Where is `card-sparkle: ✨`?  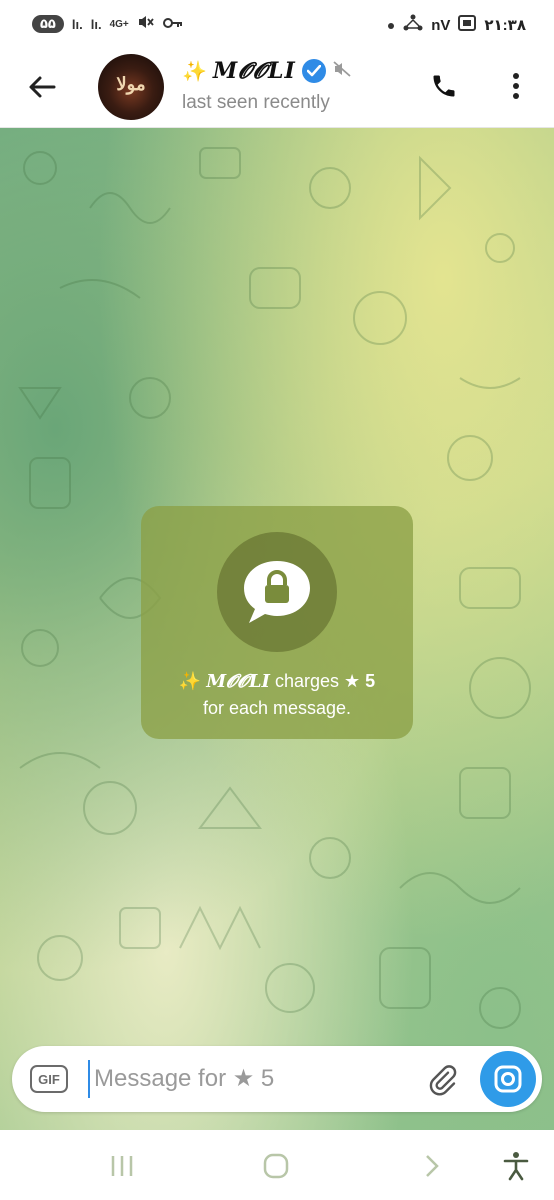 card-sparkle: ✨ is located at coordinates (190, 681).